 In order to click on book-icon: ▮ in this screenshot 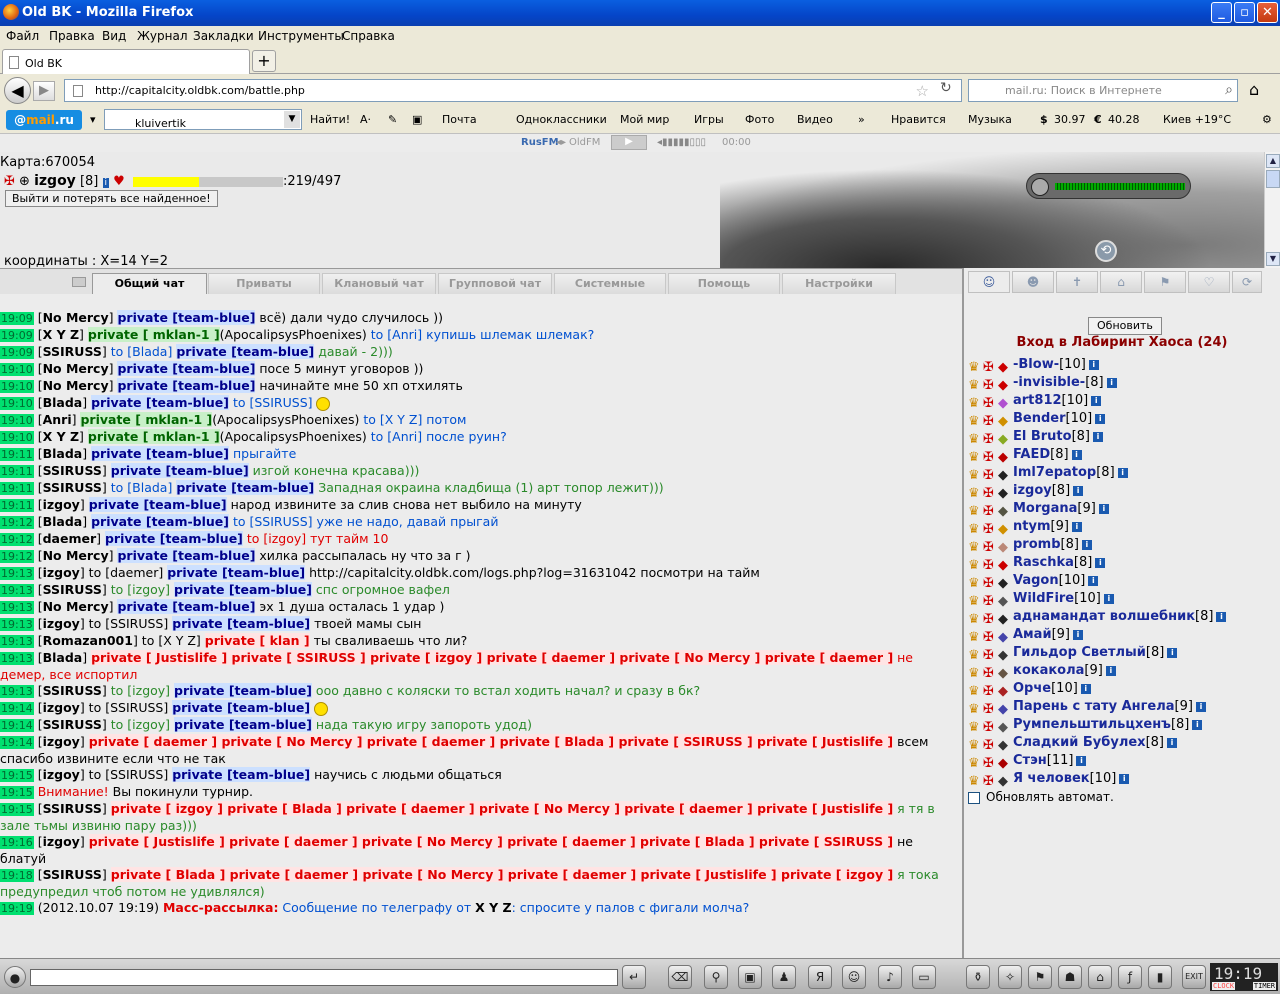, I will do `click(1160, 977)`.